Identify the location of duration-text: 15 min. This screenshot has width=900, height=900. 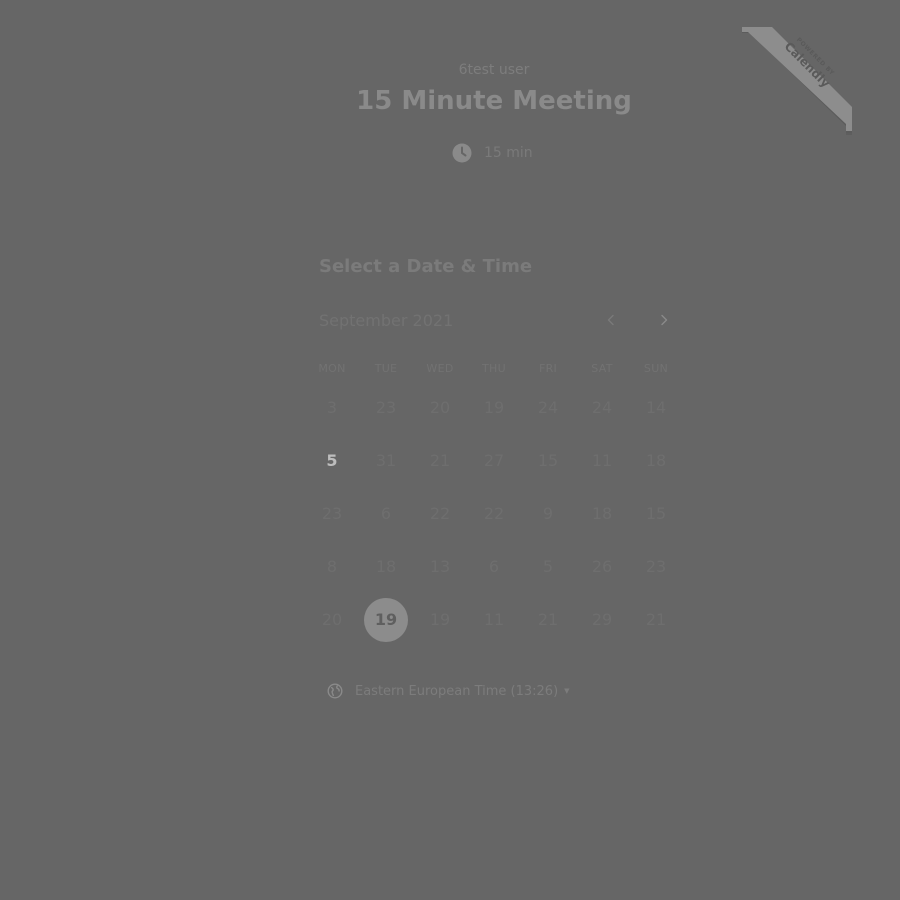
(508, 153).